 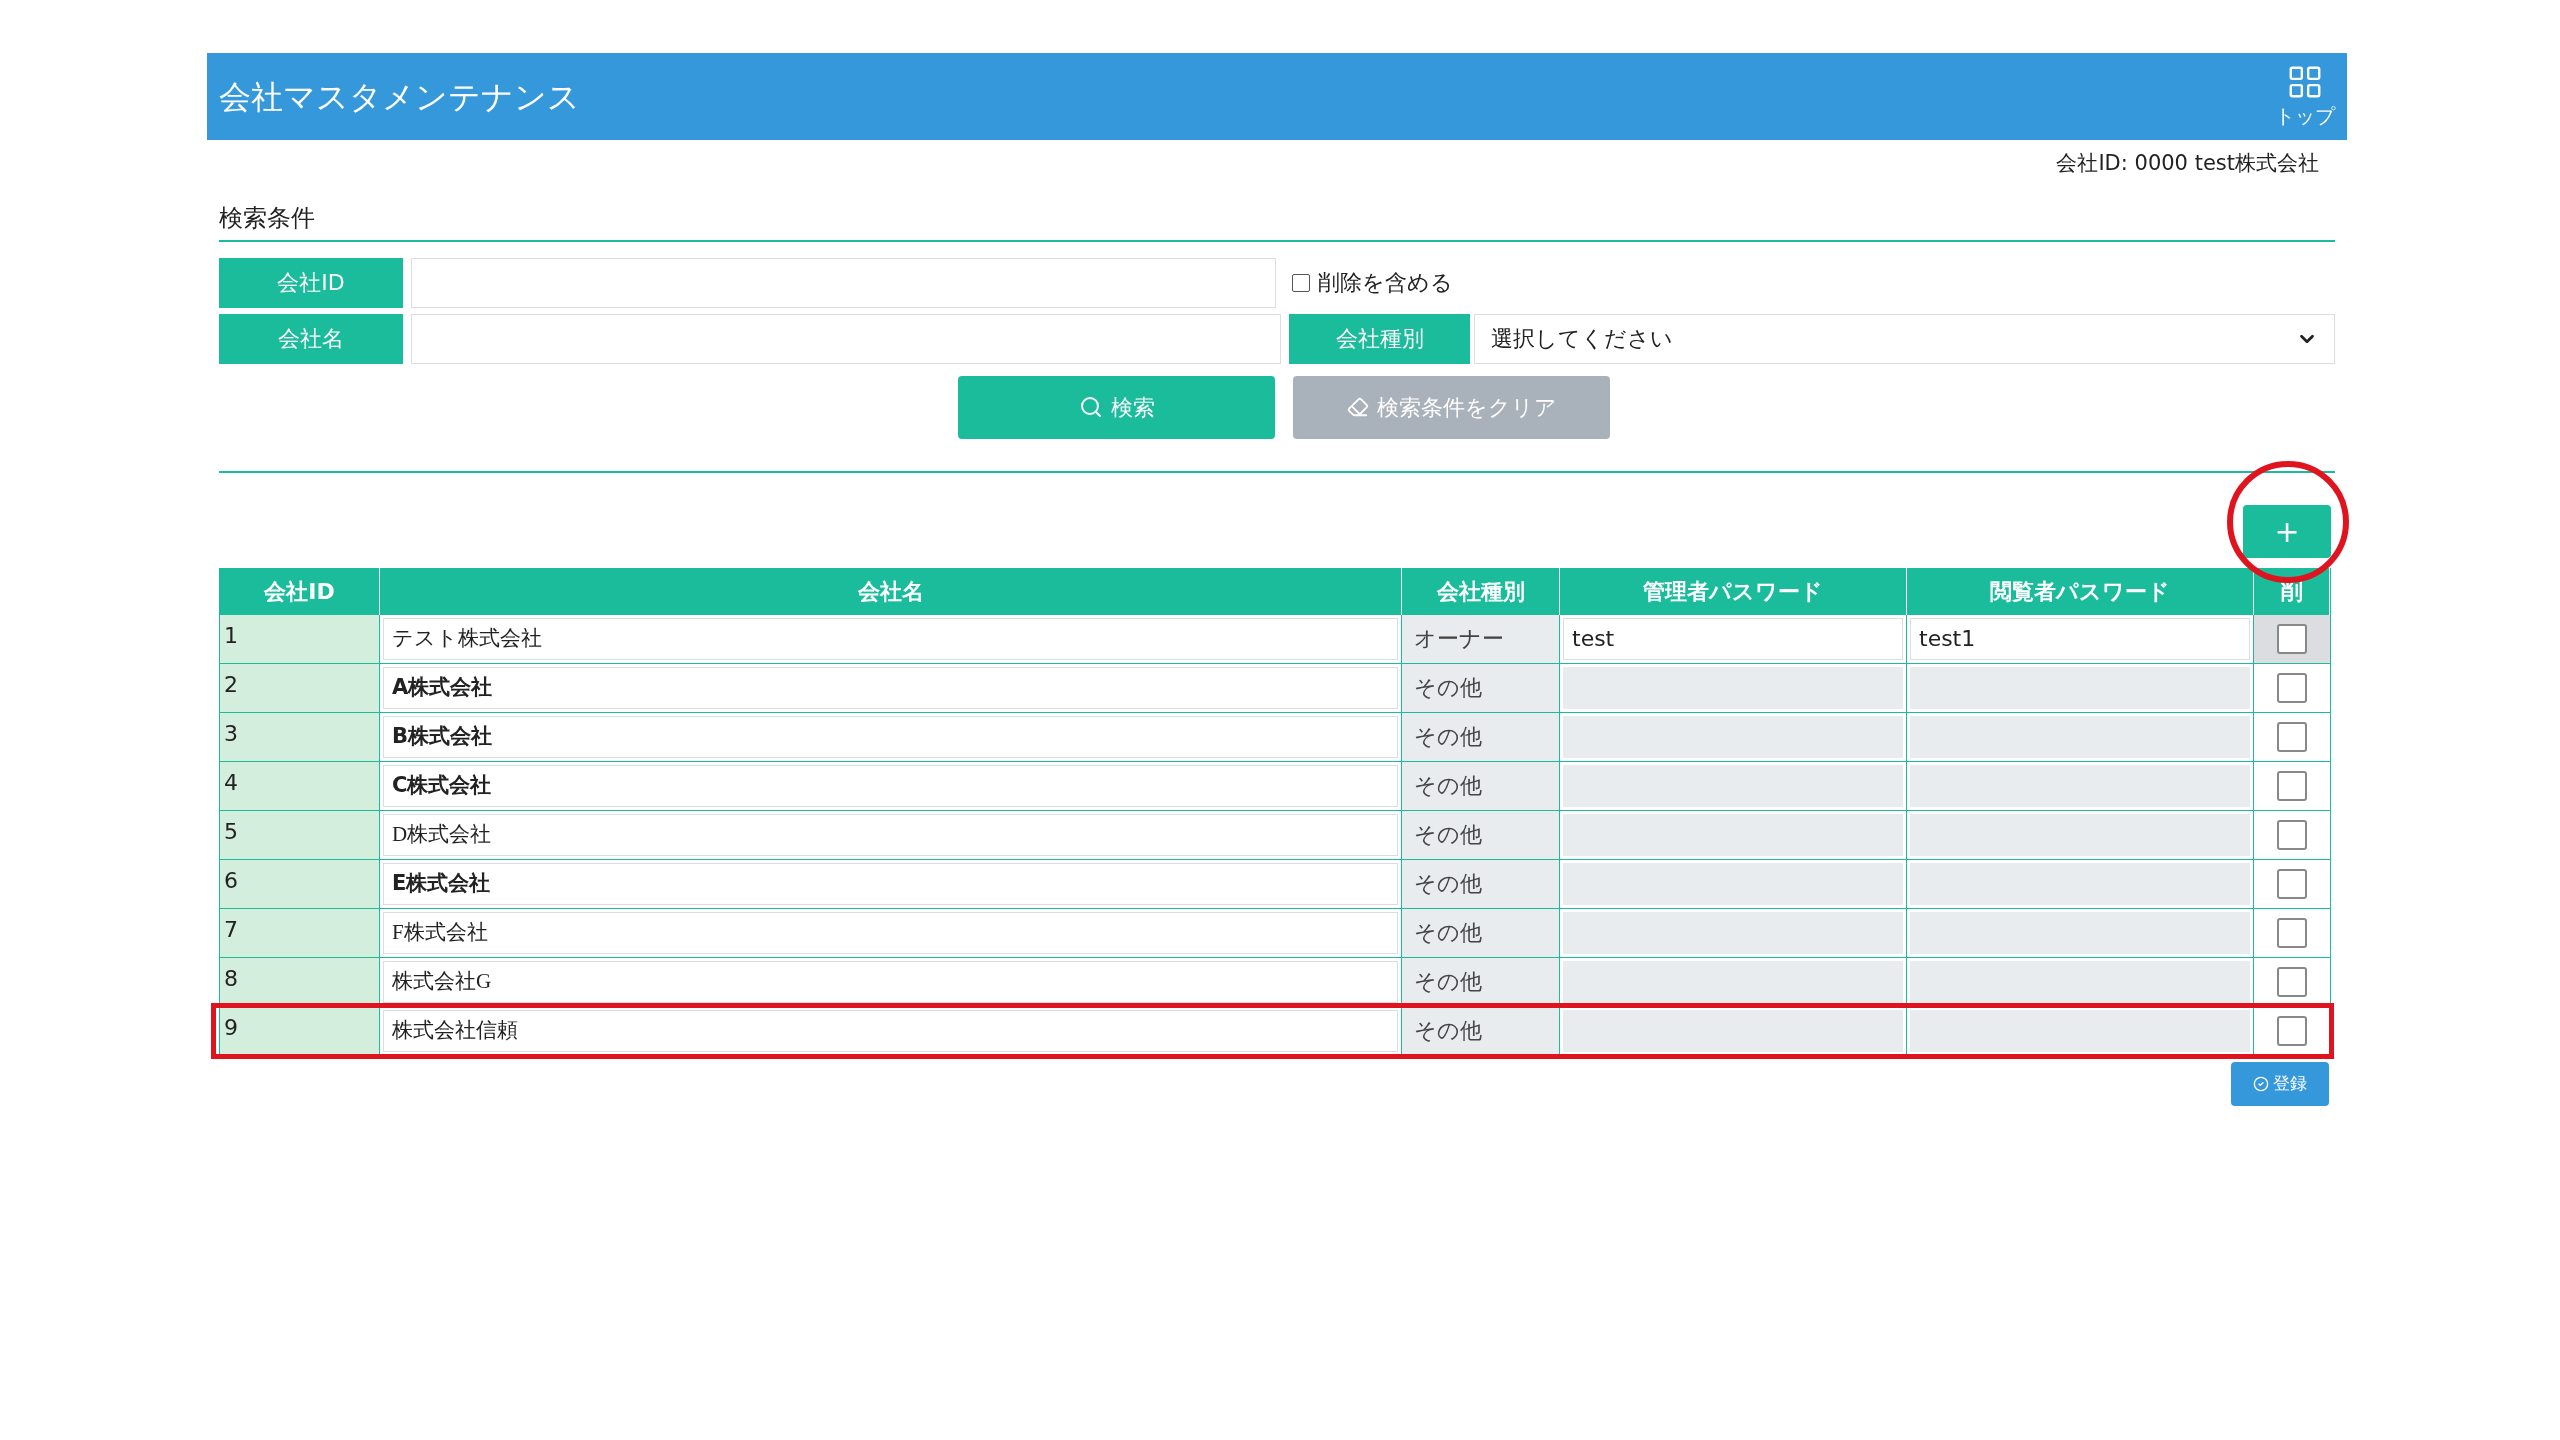 I want to click on password-field: test, so click(x=1733, y=638).